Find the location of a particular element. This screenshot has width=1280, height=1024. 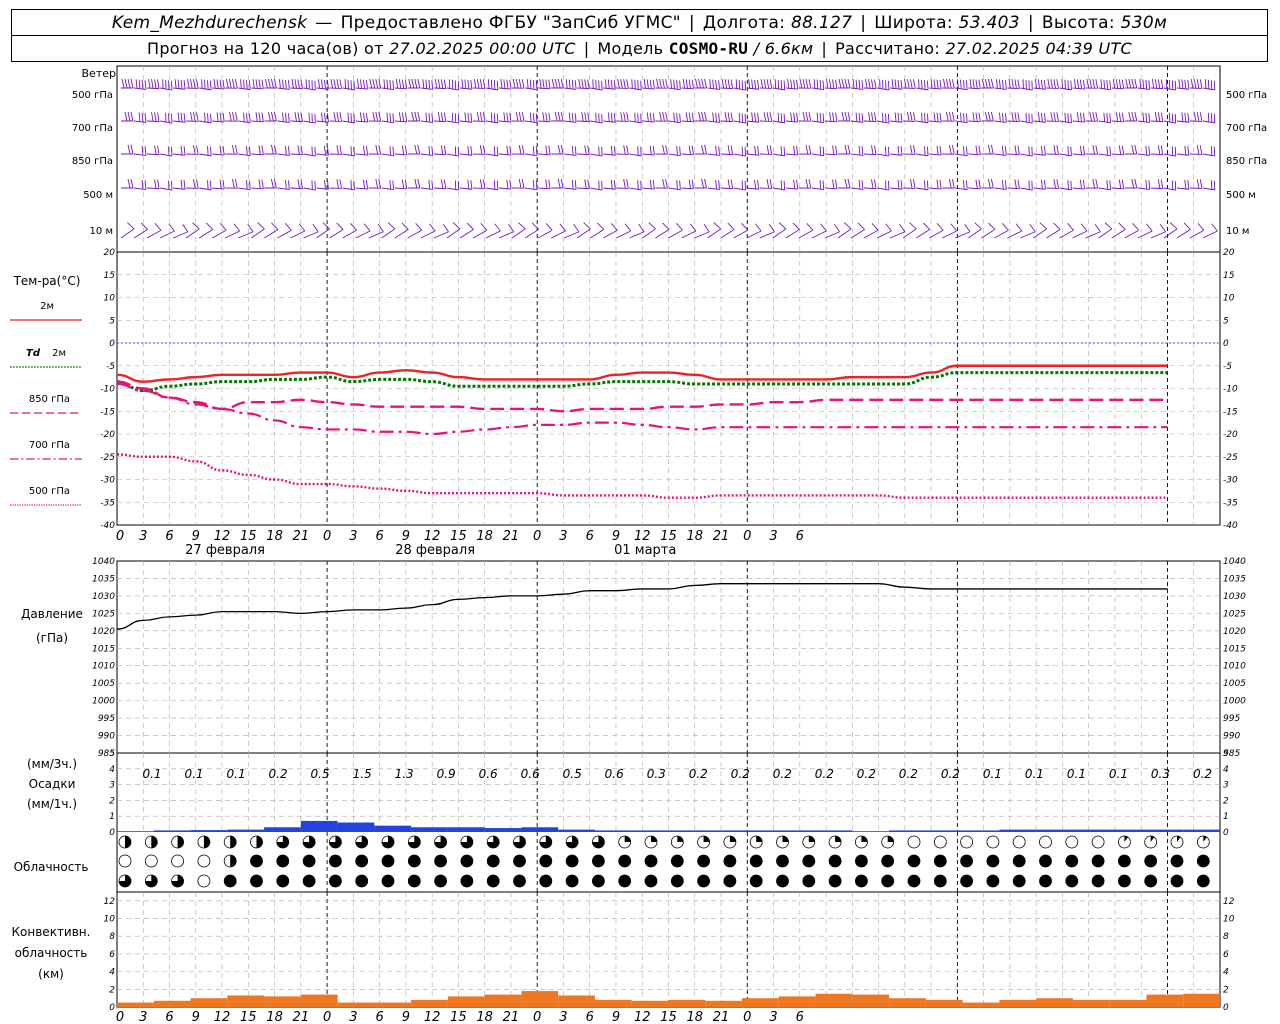

temp-tick-right: 0 is located at coordinates (1226, 344).